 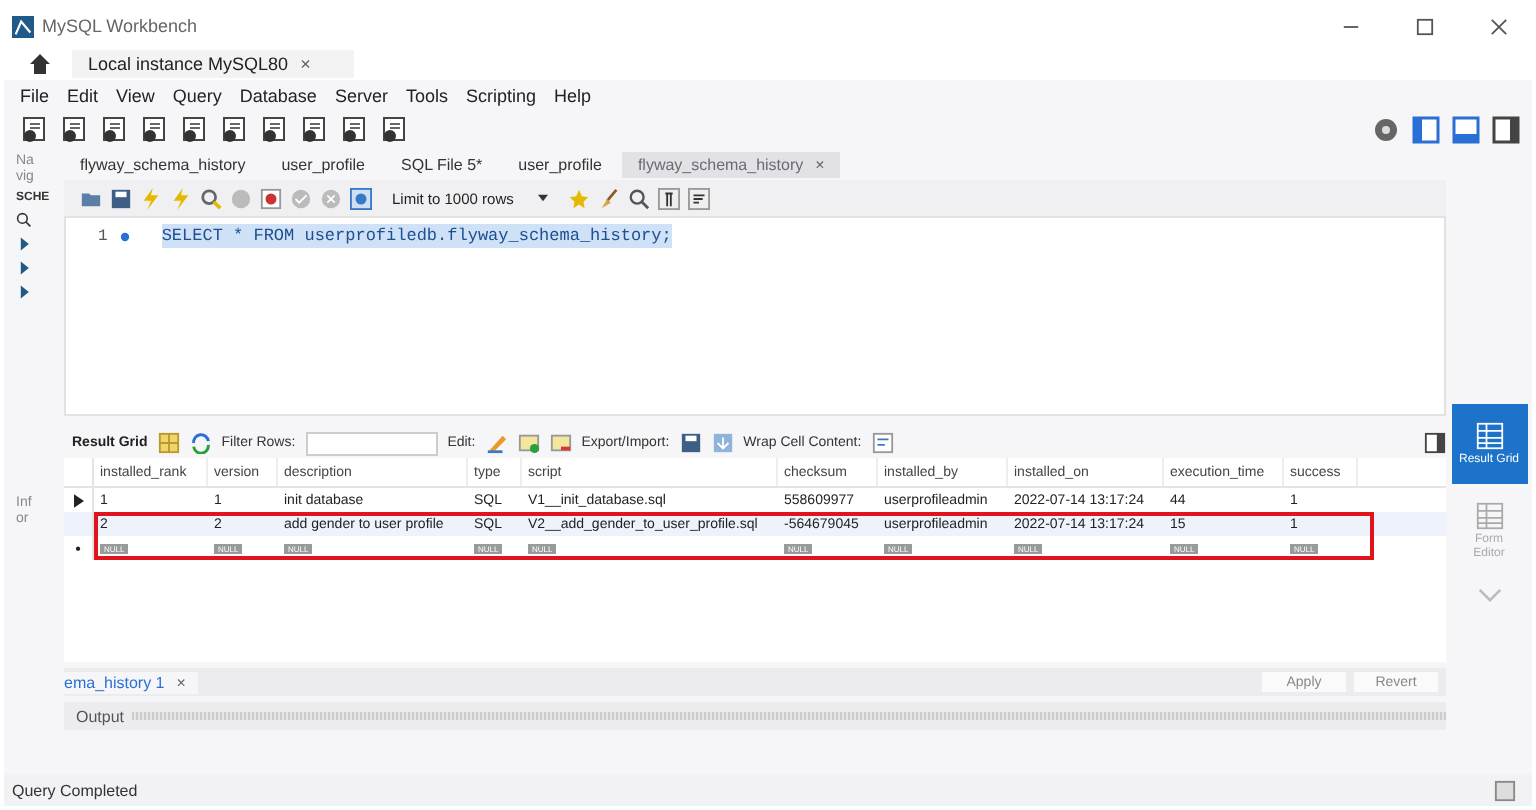 I want to click on menu-item: Server, so click(x=361, y=95).